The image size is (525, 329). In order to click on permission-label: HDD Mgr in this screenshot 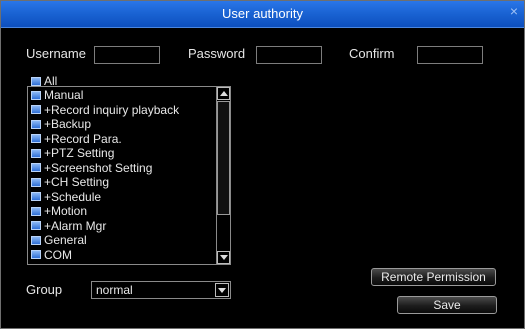, I will do `click(69, 263)`.